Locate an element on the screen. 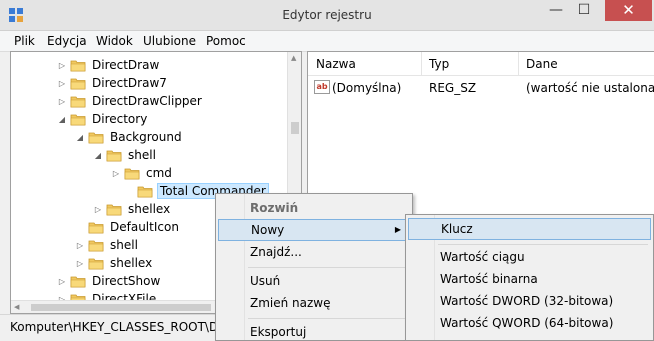 The width and height of the screenshot is (654, 341). tree-item: ▷ DirectDrawClipper is located at coordinates (130, 101).